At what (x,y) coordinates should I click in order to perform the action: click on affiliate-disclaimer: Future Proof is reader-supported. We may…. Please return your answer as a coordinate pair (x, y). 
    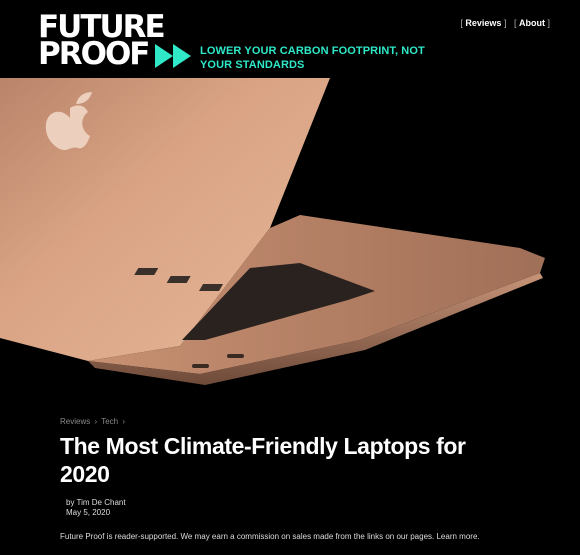
    Looking at the image, I should click on (270, 536).